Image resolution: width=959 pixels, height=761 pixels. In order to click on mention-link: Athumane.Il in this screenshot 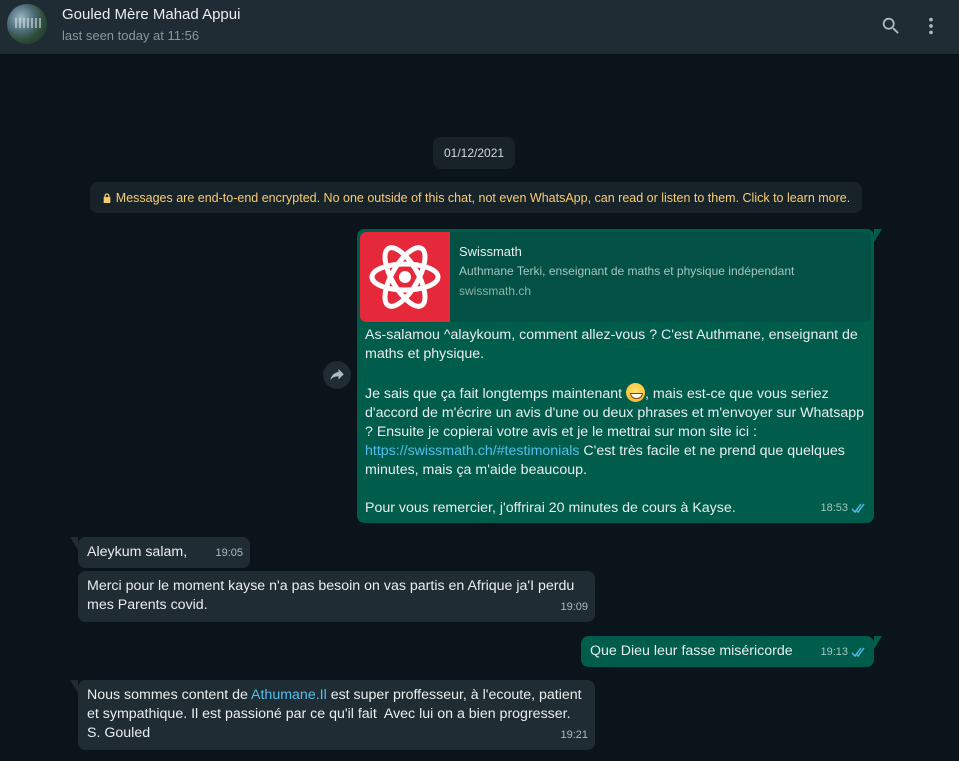, I will do `click(289, 695)`.